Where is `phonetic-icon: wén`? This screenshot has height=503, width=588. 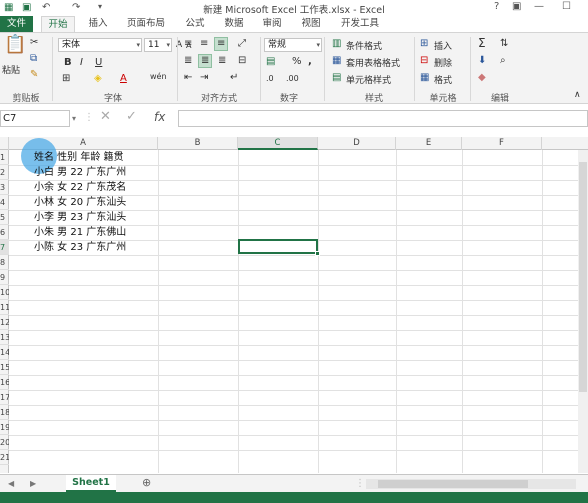 phonetic-icon: wén is located at coordinates (158, 77).